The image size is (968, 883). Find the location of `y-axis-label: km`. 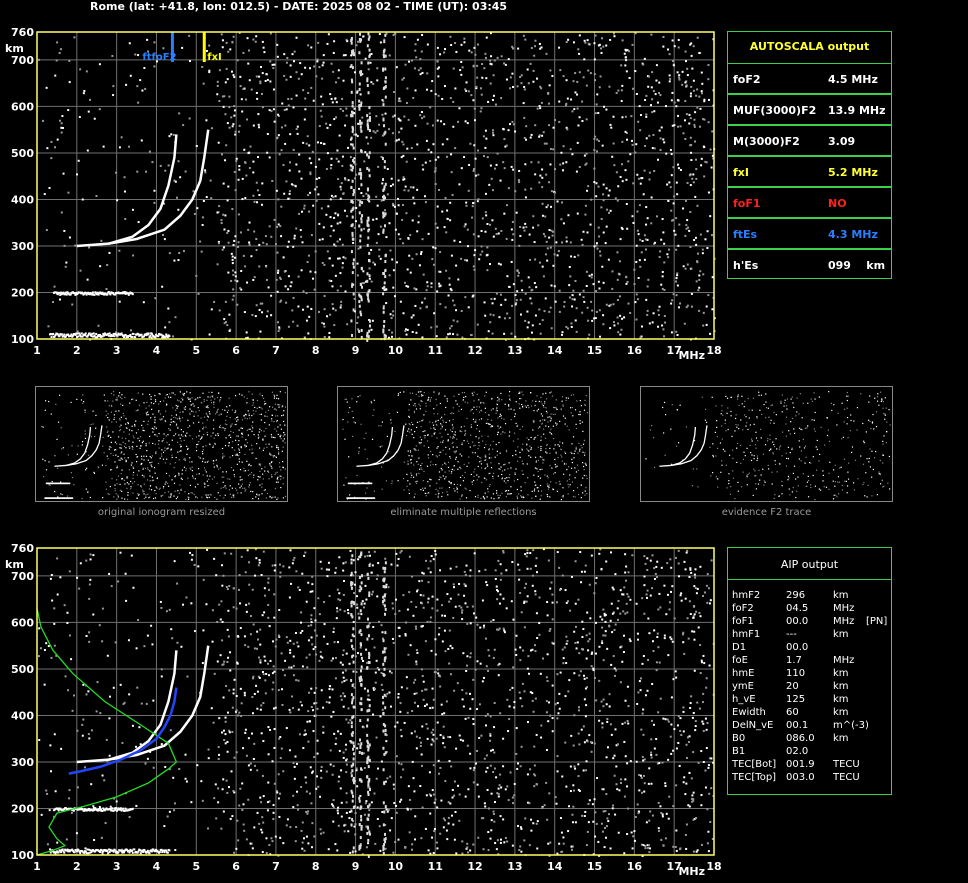

y-axis-label: km is located at coordinates (14, 48).